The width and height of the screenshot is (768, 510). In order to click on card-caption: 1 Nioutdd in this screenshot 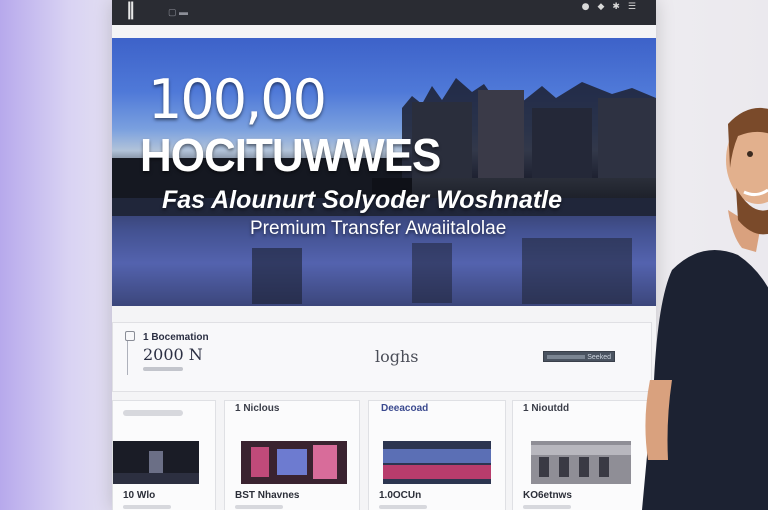, I will do `click(546, 408)`.